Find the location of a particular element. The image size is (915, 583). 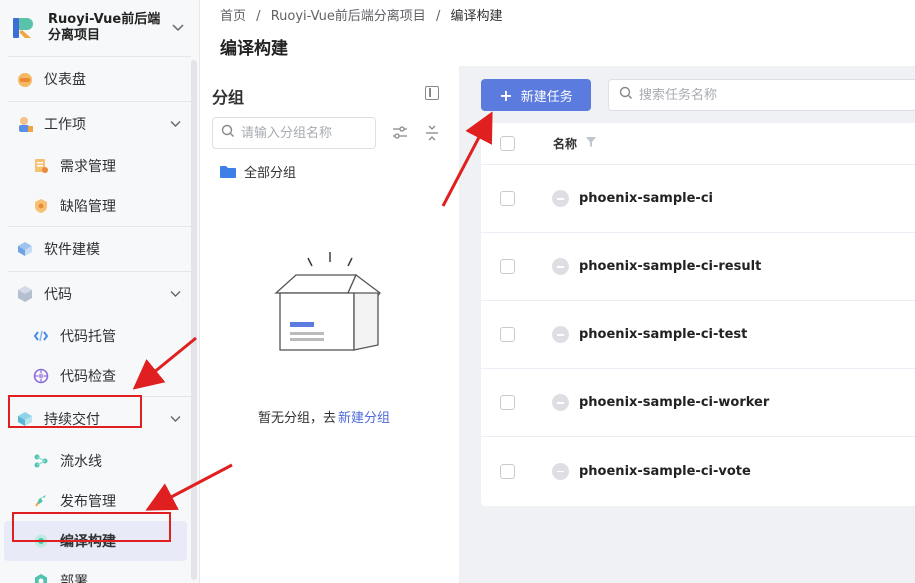

annotation-highlight-delivery is located at coordinates (75, 411).